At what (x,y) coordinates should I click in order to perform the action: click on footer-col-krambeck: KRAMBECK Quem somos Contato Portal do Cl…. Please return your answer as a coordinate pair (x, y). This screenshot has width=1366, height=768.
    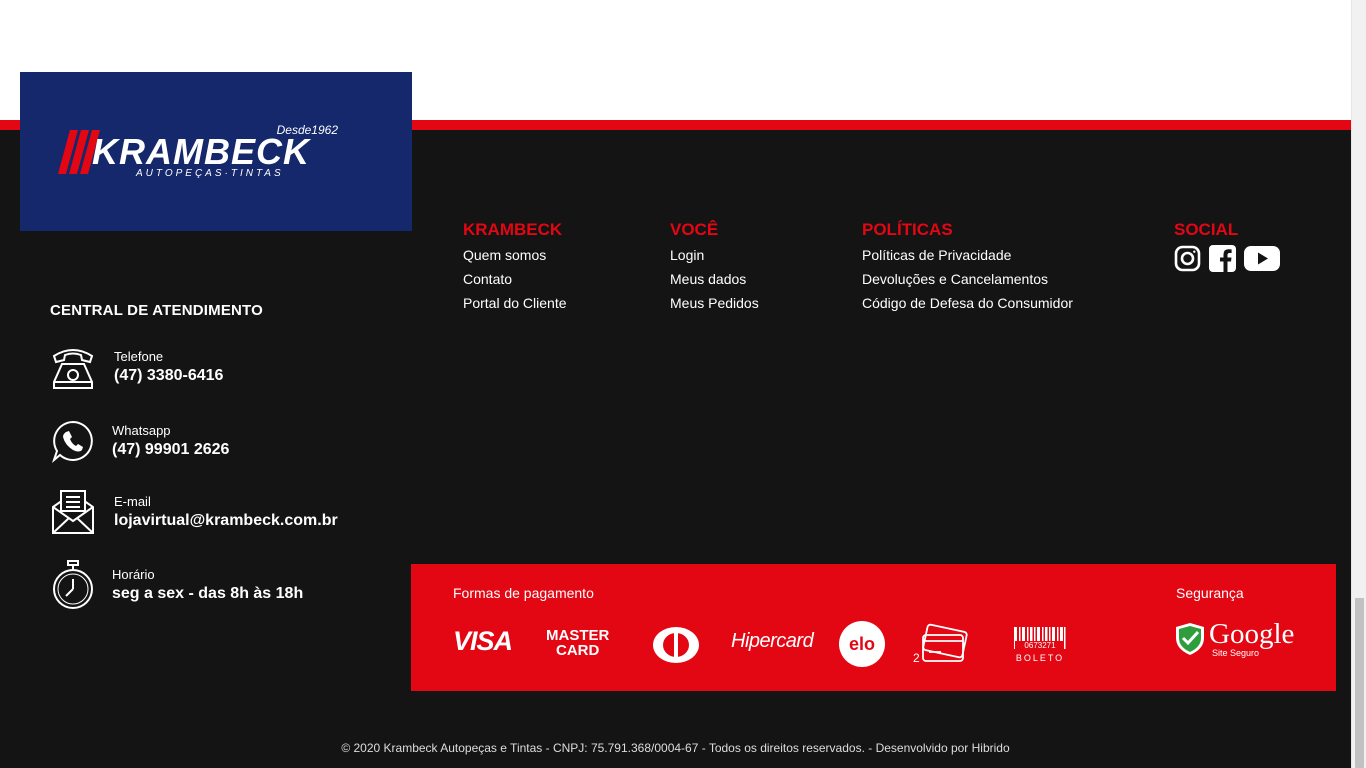
    Looking at the image, I should click on (515, 267).